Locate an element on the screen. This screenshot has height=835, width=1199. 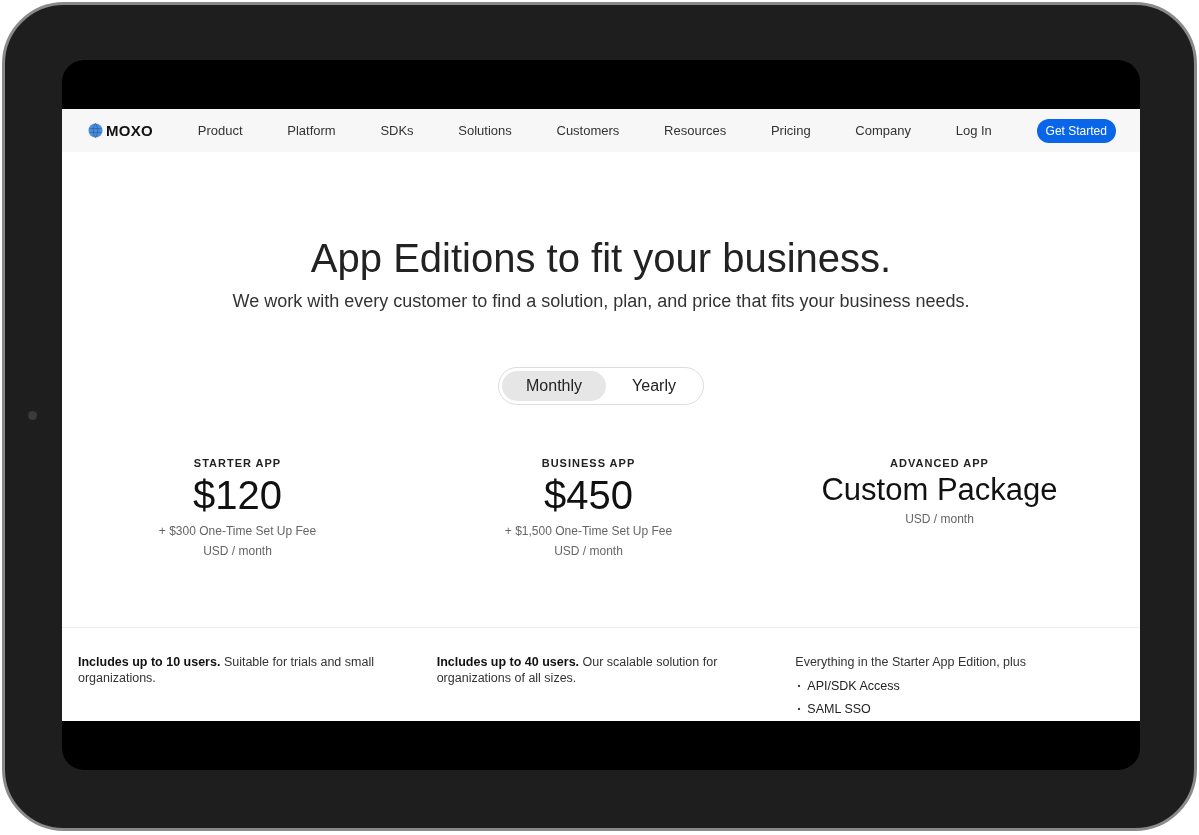
logo-text: MOXO is located at coordinates (130, 130).